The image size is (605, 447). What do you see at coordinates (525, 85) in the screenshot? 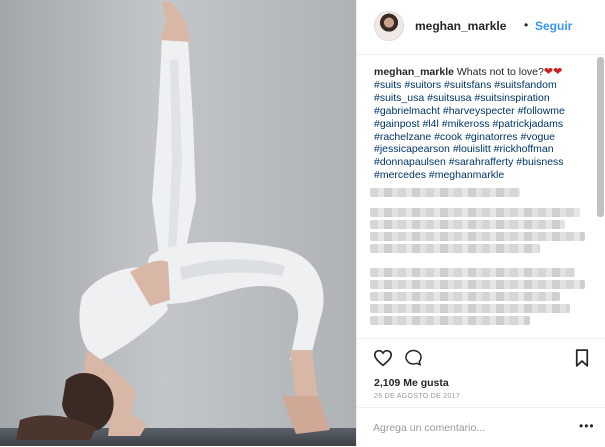
I see `hashtag-link: #suitsfandom` at bounding box center [525, 85].